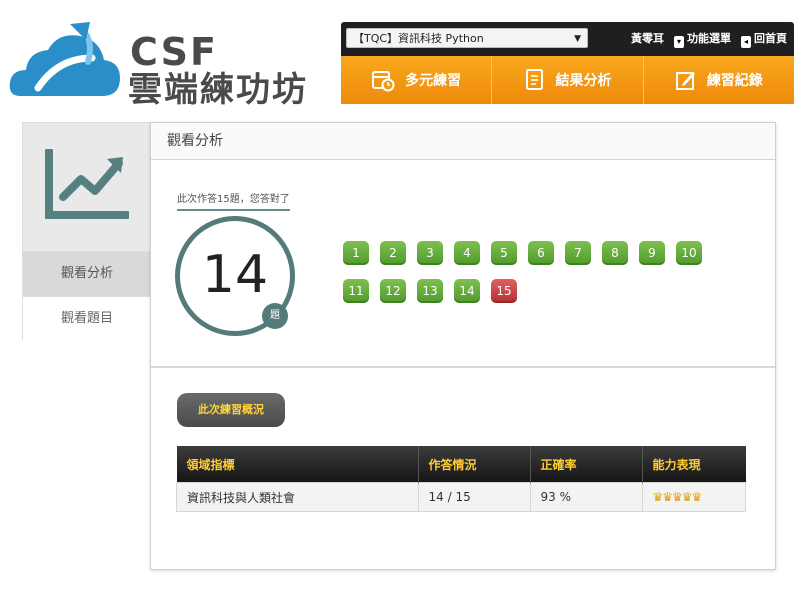 Image resolution: width=800 pixels, height=600 pixels. Describe the element at coordinates (474, 464) in the screenshot. I see `col-header-answered: 作答情況` at that location.